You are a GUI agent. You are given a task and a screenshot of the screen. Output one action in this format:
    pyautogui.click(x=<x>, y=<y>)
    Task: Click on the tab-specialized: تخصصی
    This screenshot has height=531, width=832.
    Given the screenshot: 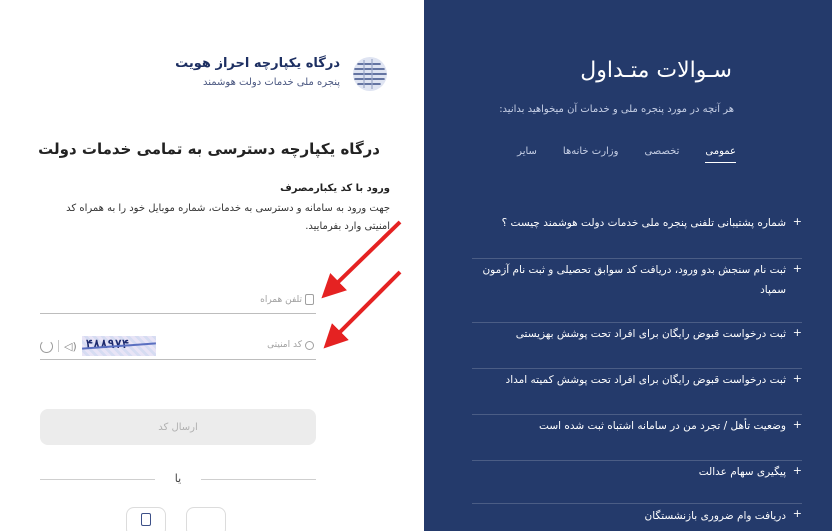 What is the action you would take?
    pyautogui.click(x=661, y=154)
    